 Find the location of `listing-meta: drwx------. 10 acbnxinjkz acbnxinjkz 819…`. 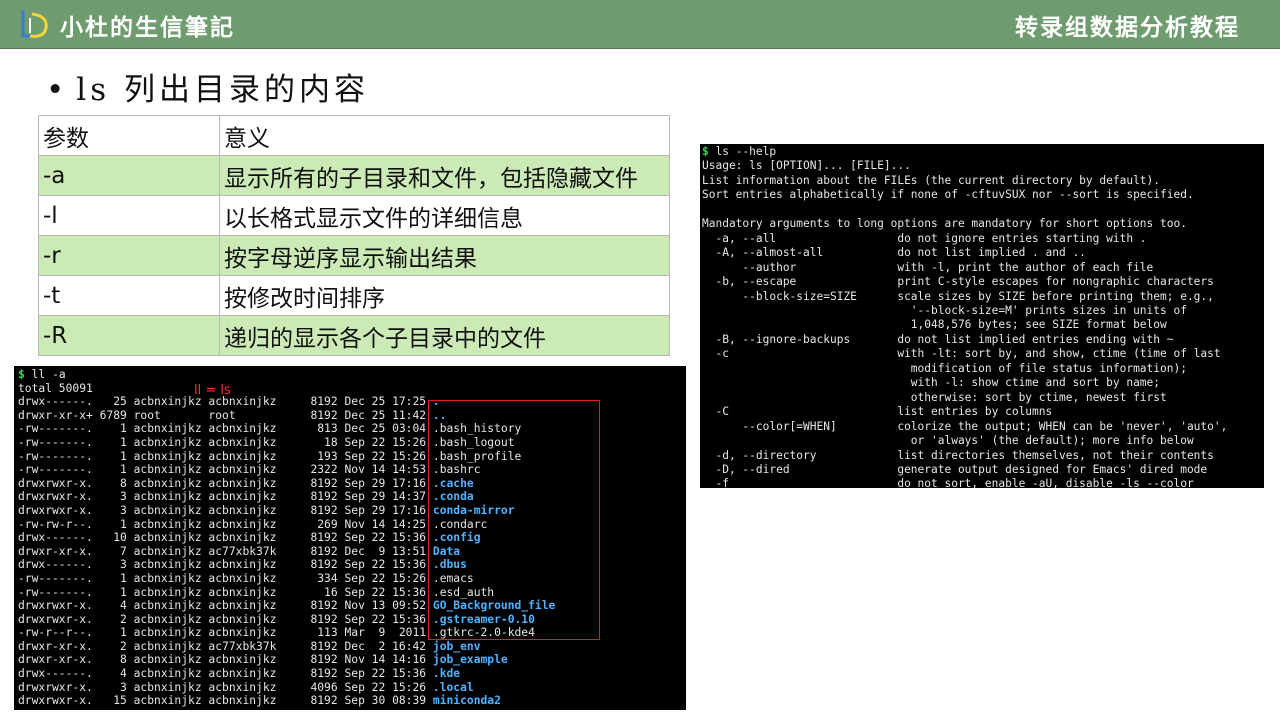

listing-meta: drwx------. 10 acbnxinjkz acbnxinjkz 819… is located at coordinates (225, 538).